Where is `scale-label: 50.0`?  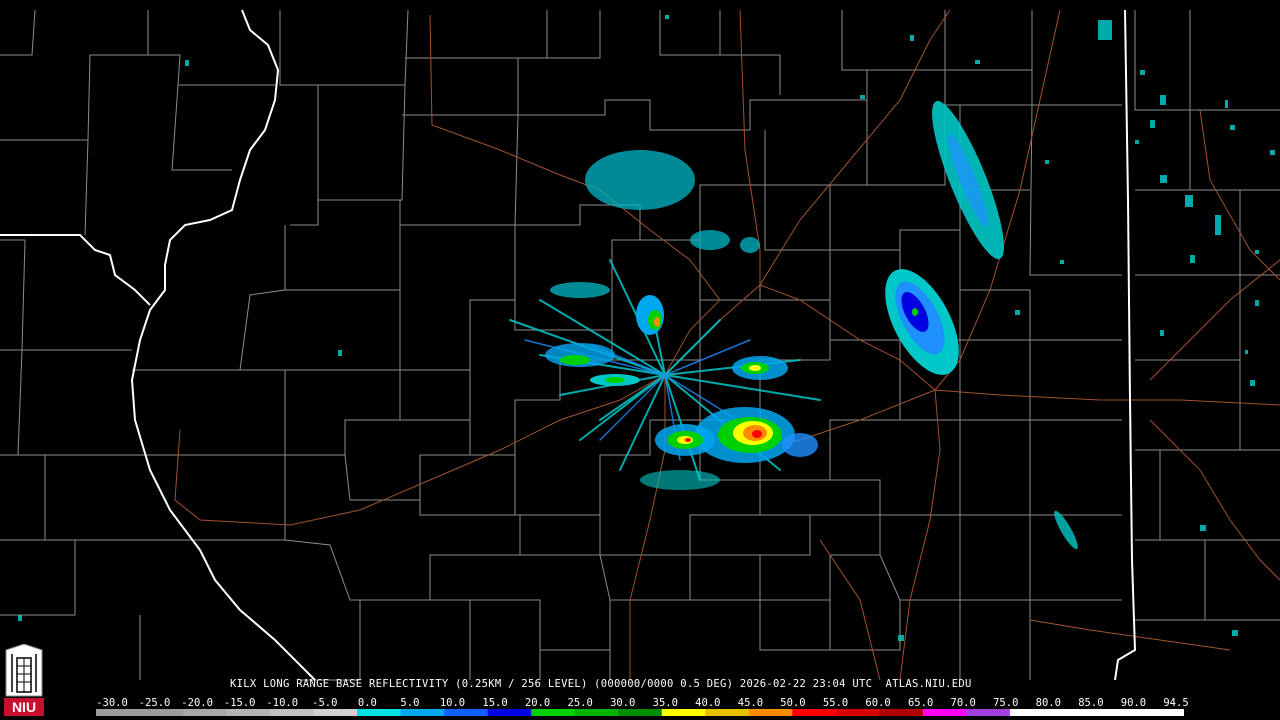 scale-label: 50.0 is located at coordinates (793, 703).